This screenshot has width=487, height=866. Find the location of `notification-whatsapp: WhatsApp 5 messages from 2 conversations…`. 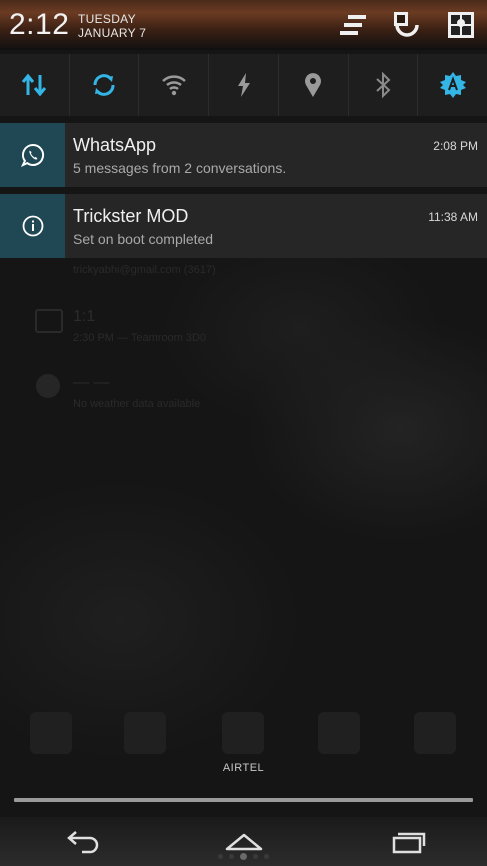

notification-whatsapp: WhatsApp 5 messages from 2 conversations… is located at coordinates (243, 155).